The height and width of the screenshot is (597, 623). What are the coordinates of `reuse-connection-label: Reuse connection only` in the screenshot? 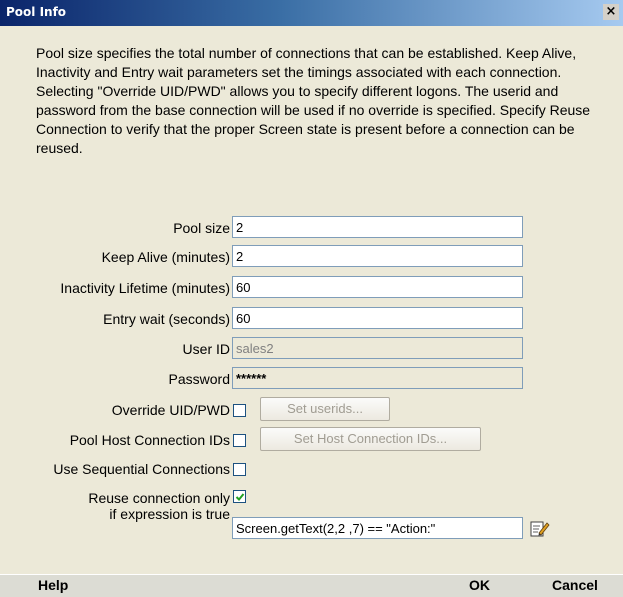 It's located at (159, 498).